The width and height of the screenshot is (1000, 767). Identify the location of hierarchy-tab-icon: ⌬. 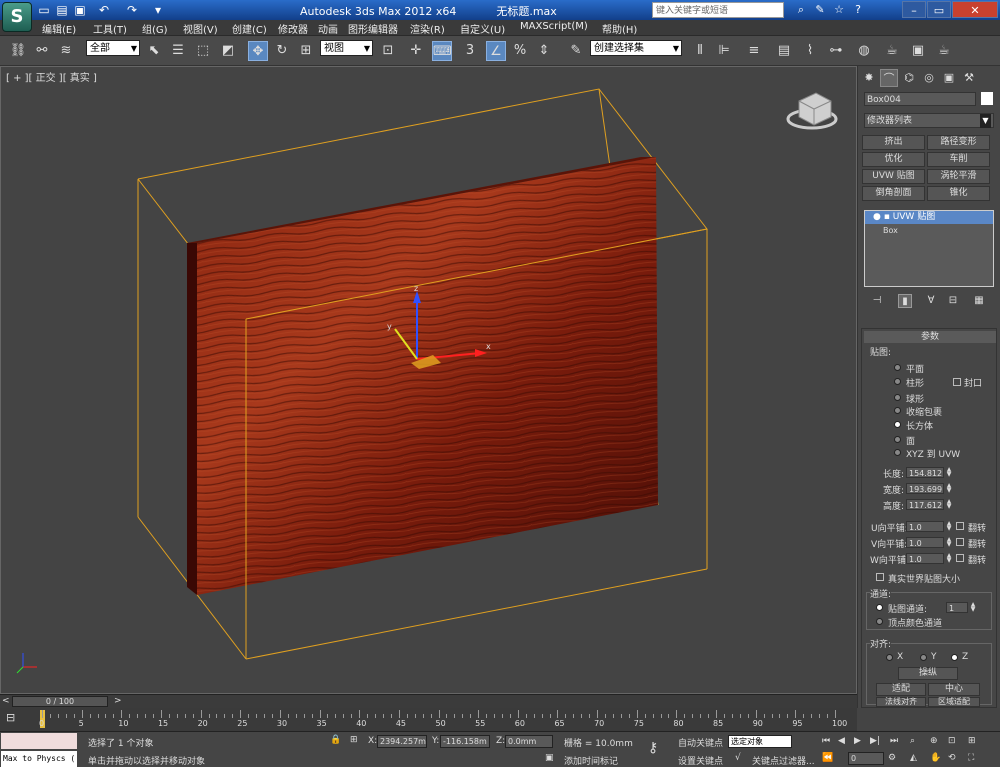
(909, 78).